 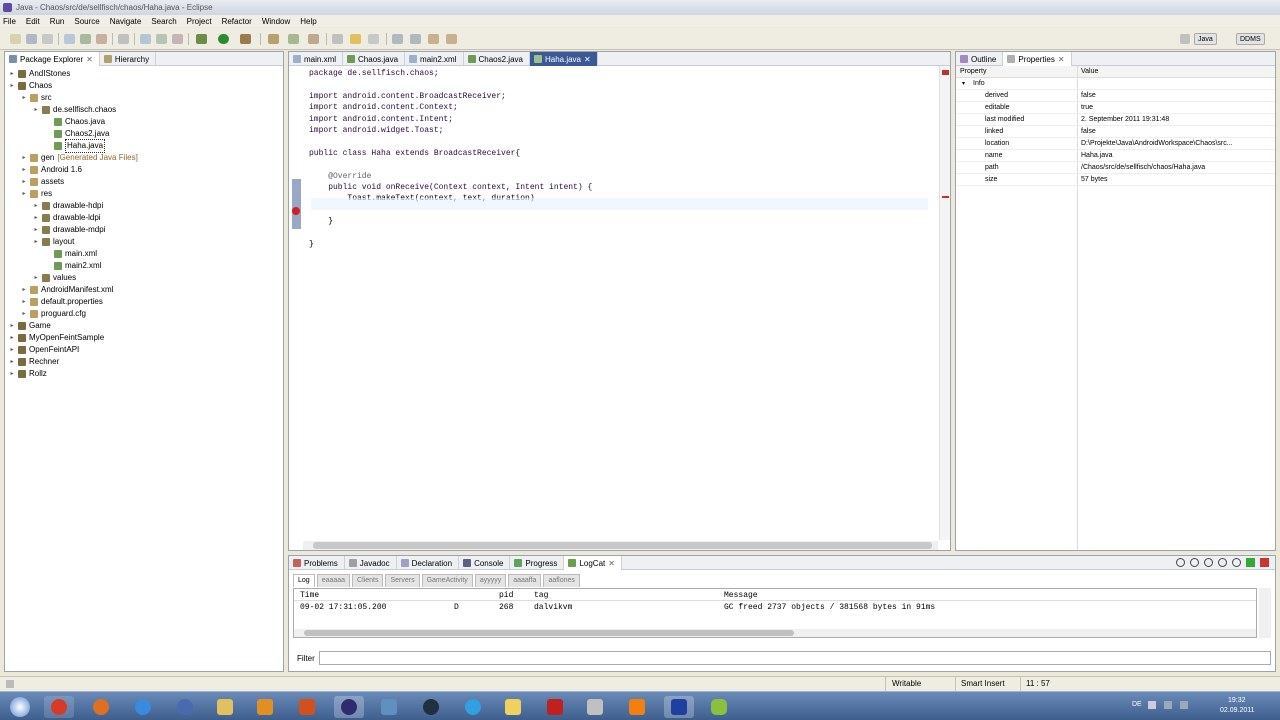 What do you see at coordinates (52, 59) in the screenshot?
I see `tab-package-explorer: Package Explorer ✕` at bounding box center [52, 59].